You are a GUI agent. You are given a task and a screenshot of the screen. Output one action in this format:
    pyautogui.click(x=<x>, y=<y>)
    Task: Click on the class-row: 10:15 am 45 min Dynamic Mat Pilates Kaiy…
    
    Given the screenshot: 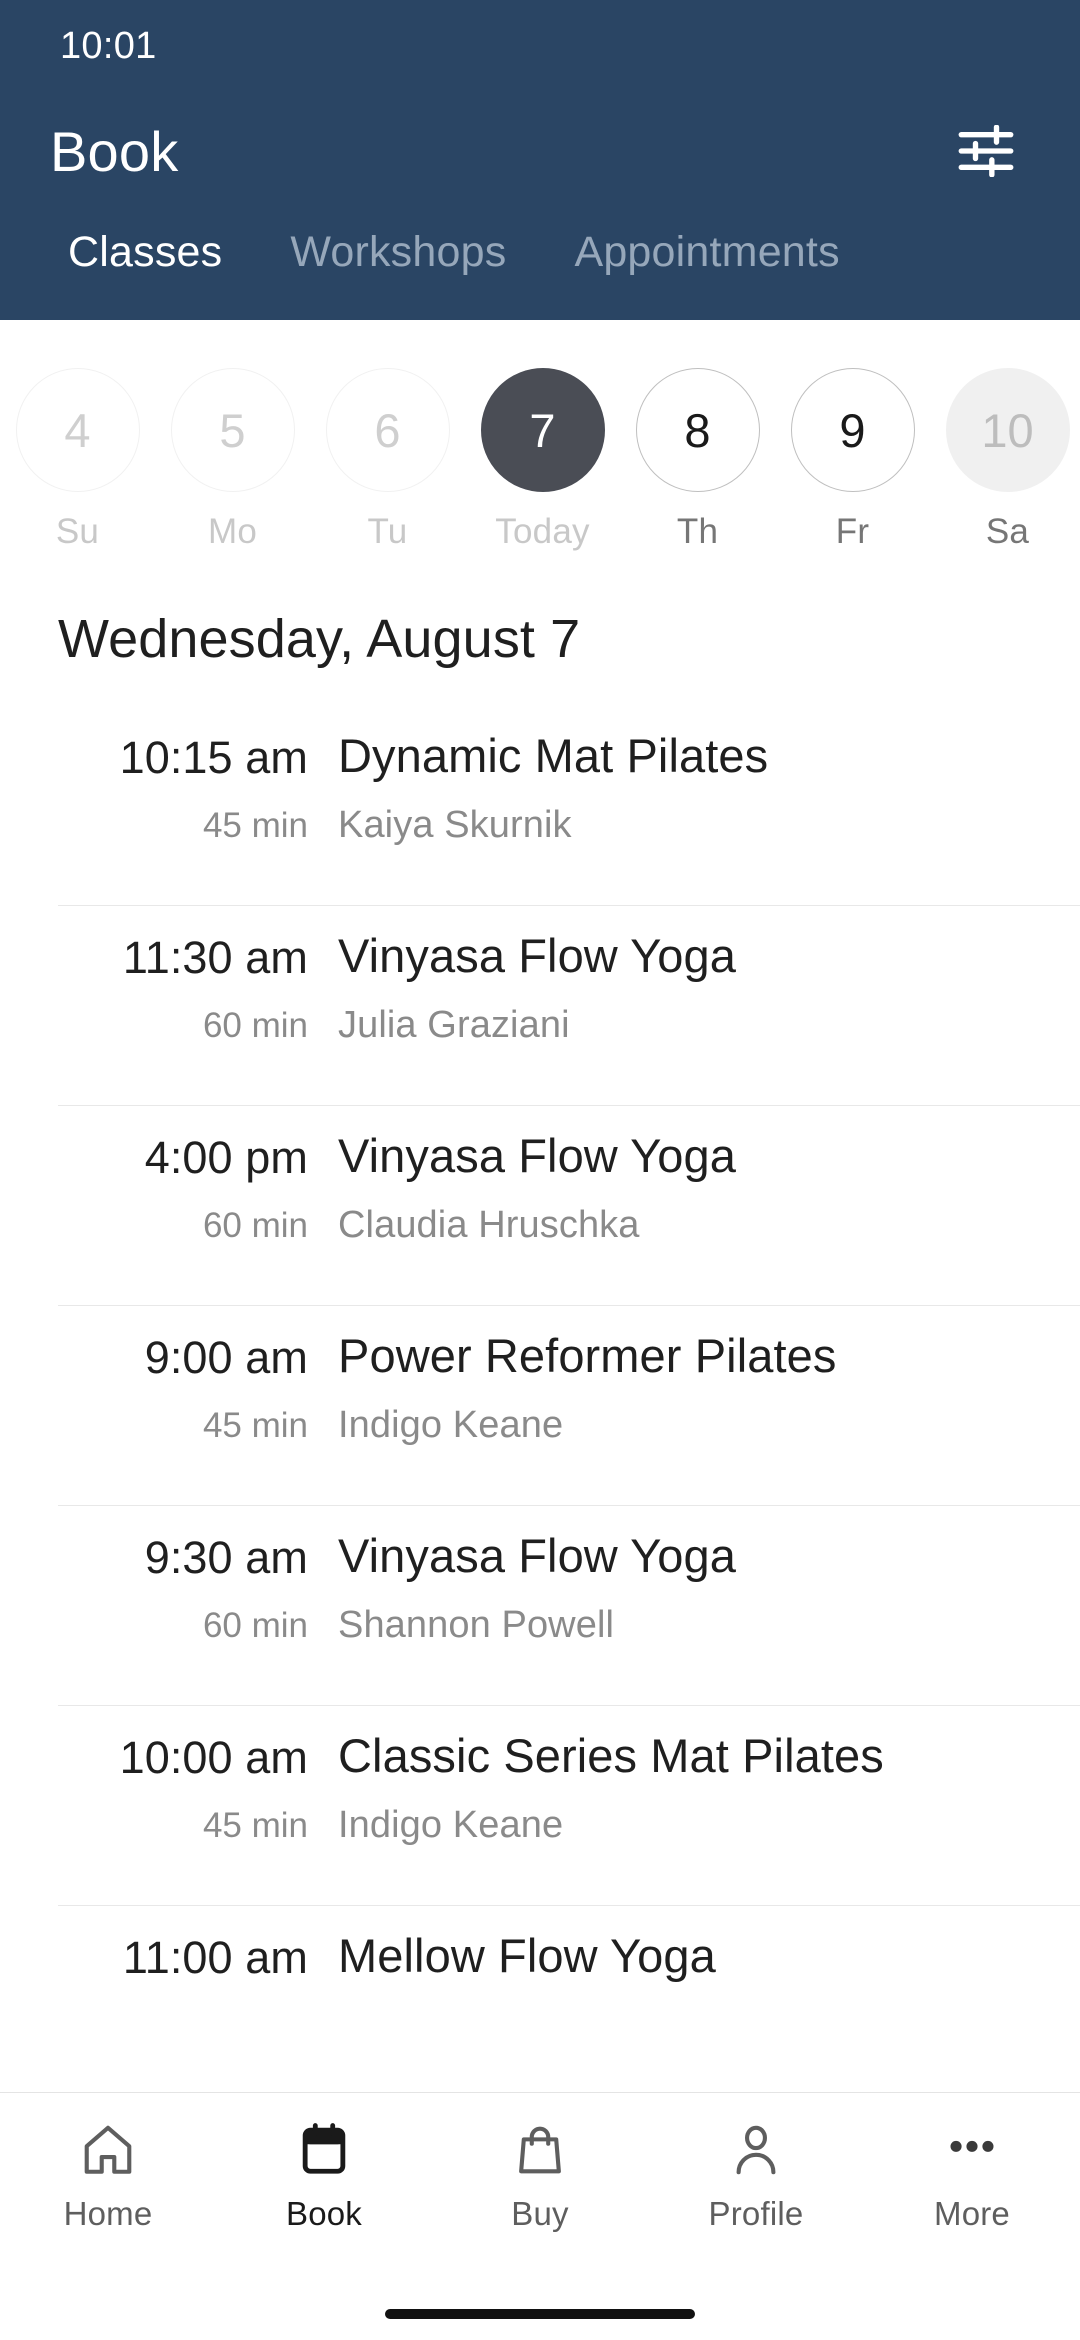 What is the action you would take?
    pyautogui.click(x=569, y=806)
    